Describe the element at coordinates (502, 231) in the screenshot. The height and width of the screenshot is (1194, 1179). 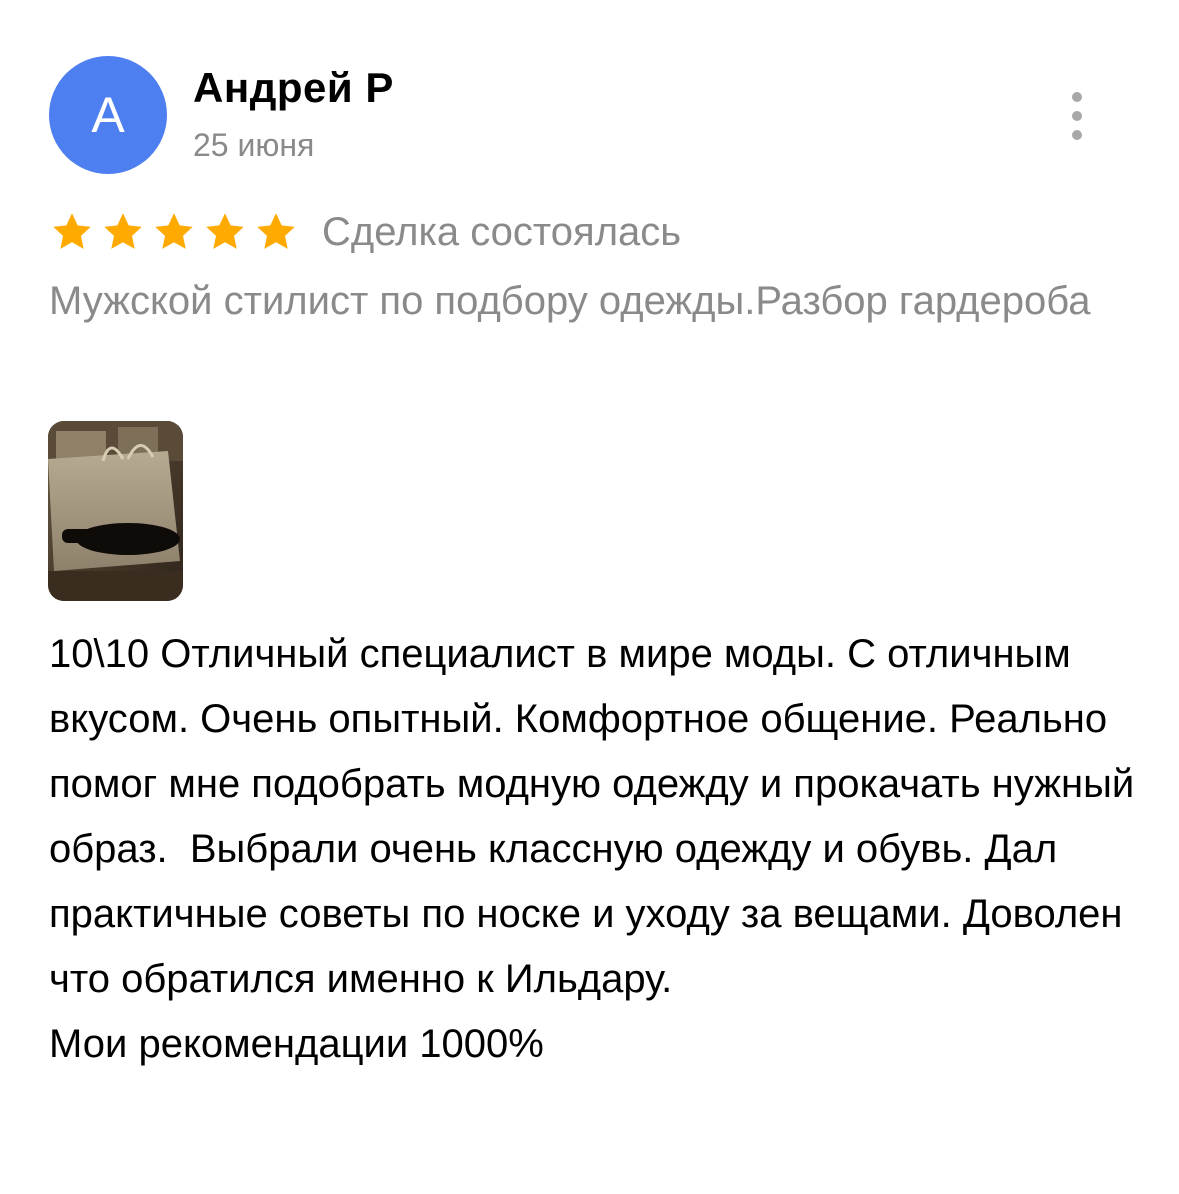
I see `deal-status: Сделка состоялась` at that location.